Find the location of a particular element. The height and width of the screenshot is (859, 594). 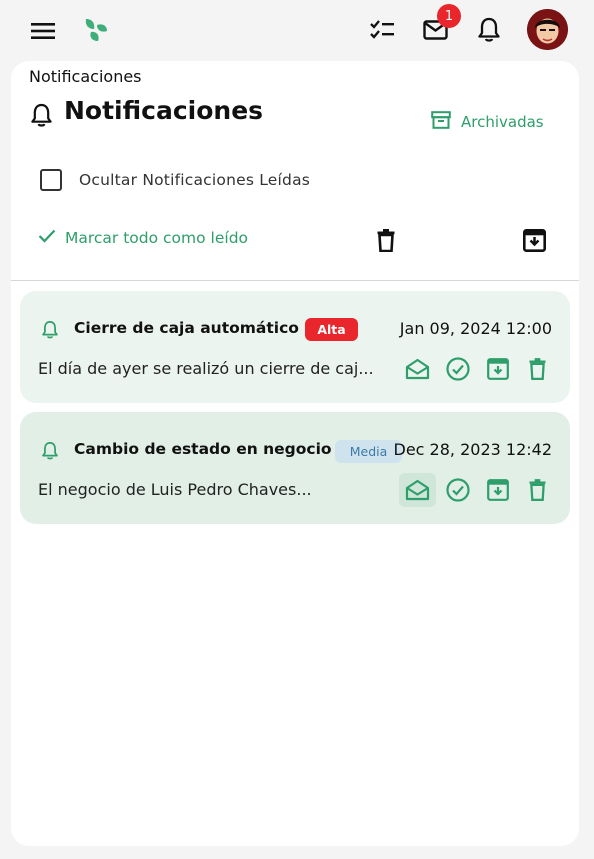

hide-read-label: Ocultar Notificaciones Leídas is located at coordinates (195, 180).